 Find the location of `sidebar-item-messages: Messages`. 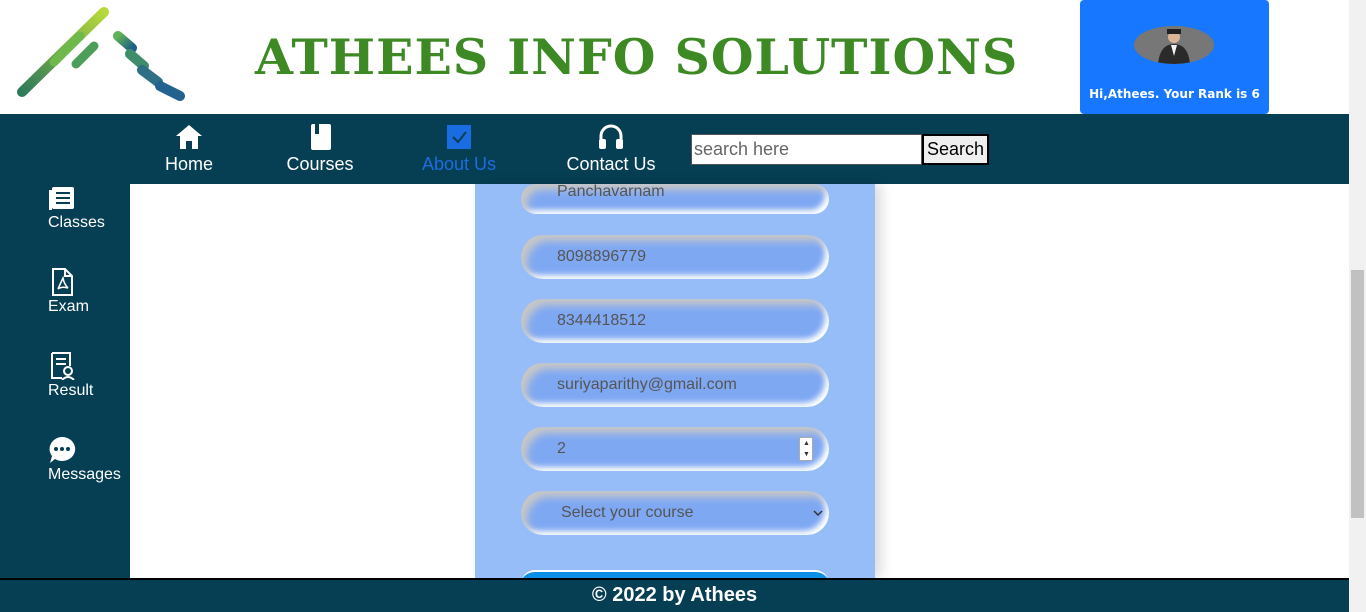

sidebar-item-messages: Messages is located at coordinates (84, 460).